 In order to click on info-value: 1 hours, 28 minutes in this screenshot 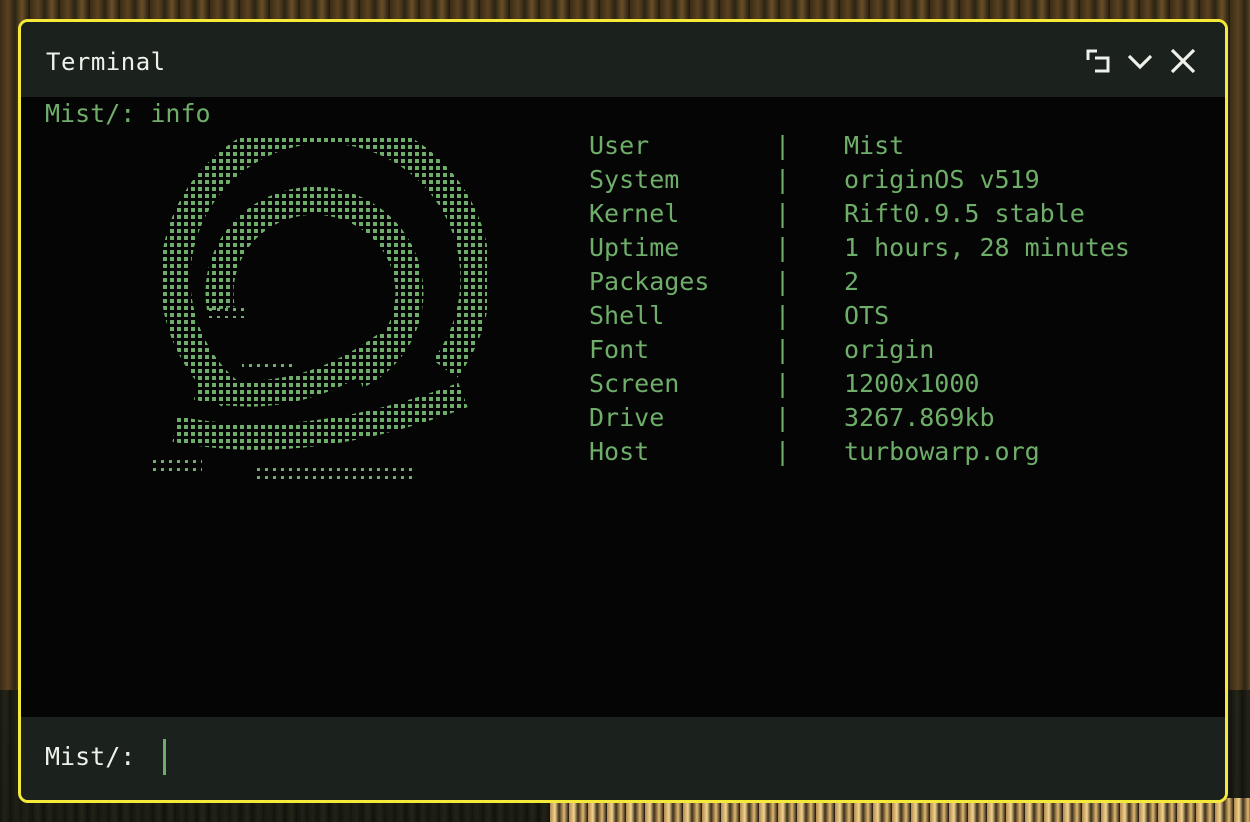, I will do `click(987, 247)`.